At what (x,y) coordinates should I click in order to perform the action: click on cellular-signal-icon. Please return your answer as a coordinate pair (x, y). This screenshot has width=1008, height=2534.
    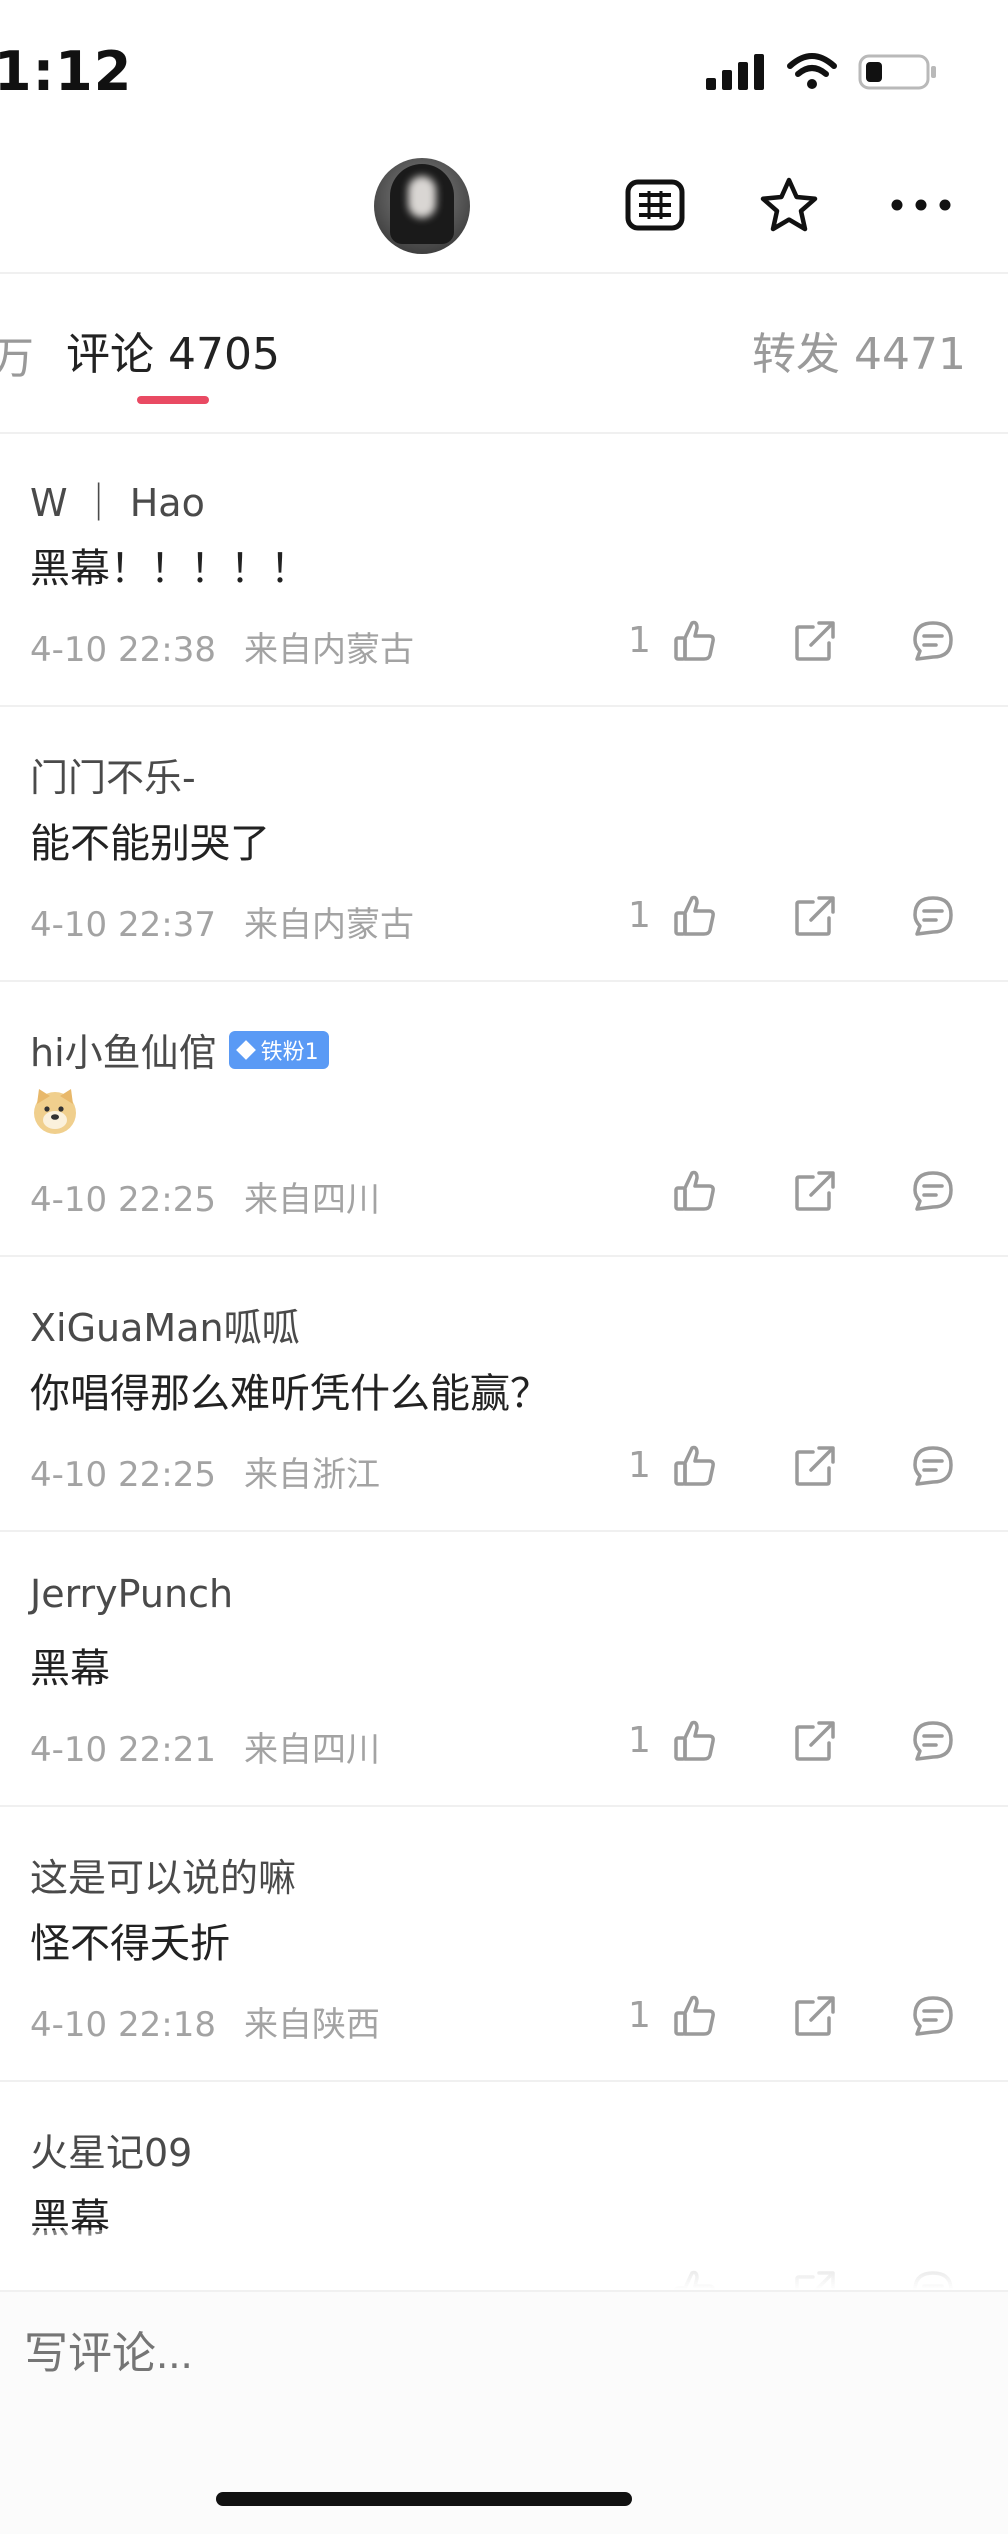
    Looking at the image, I should click on (735, 72).